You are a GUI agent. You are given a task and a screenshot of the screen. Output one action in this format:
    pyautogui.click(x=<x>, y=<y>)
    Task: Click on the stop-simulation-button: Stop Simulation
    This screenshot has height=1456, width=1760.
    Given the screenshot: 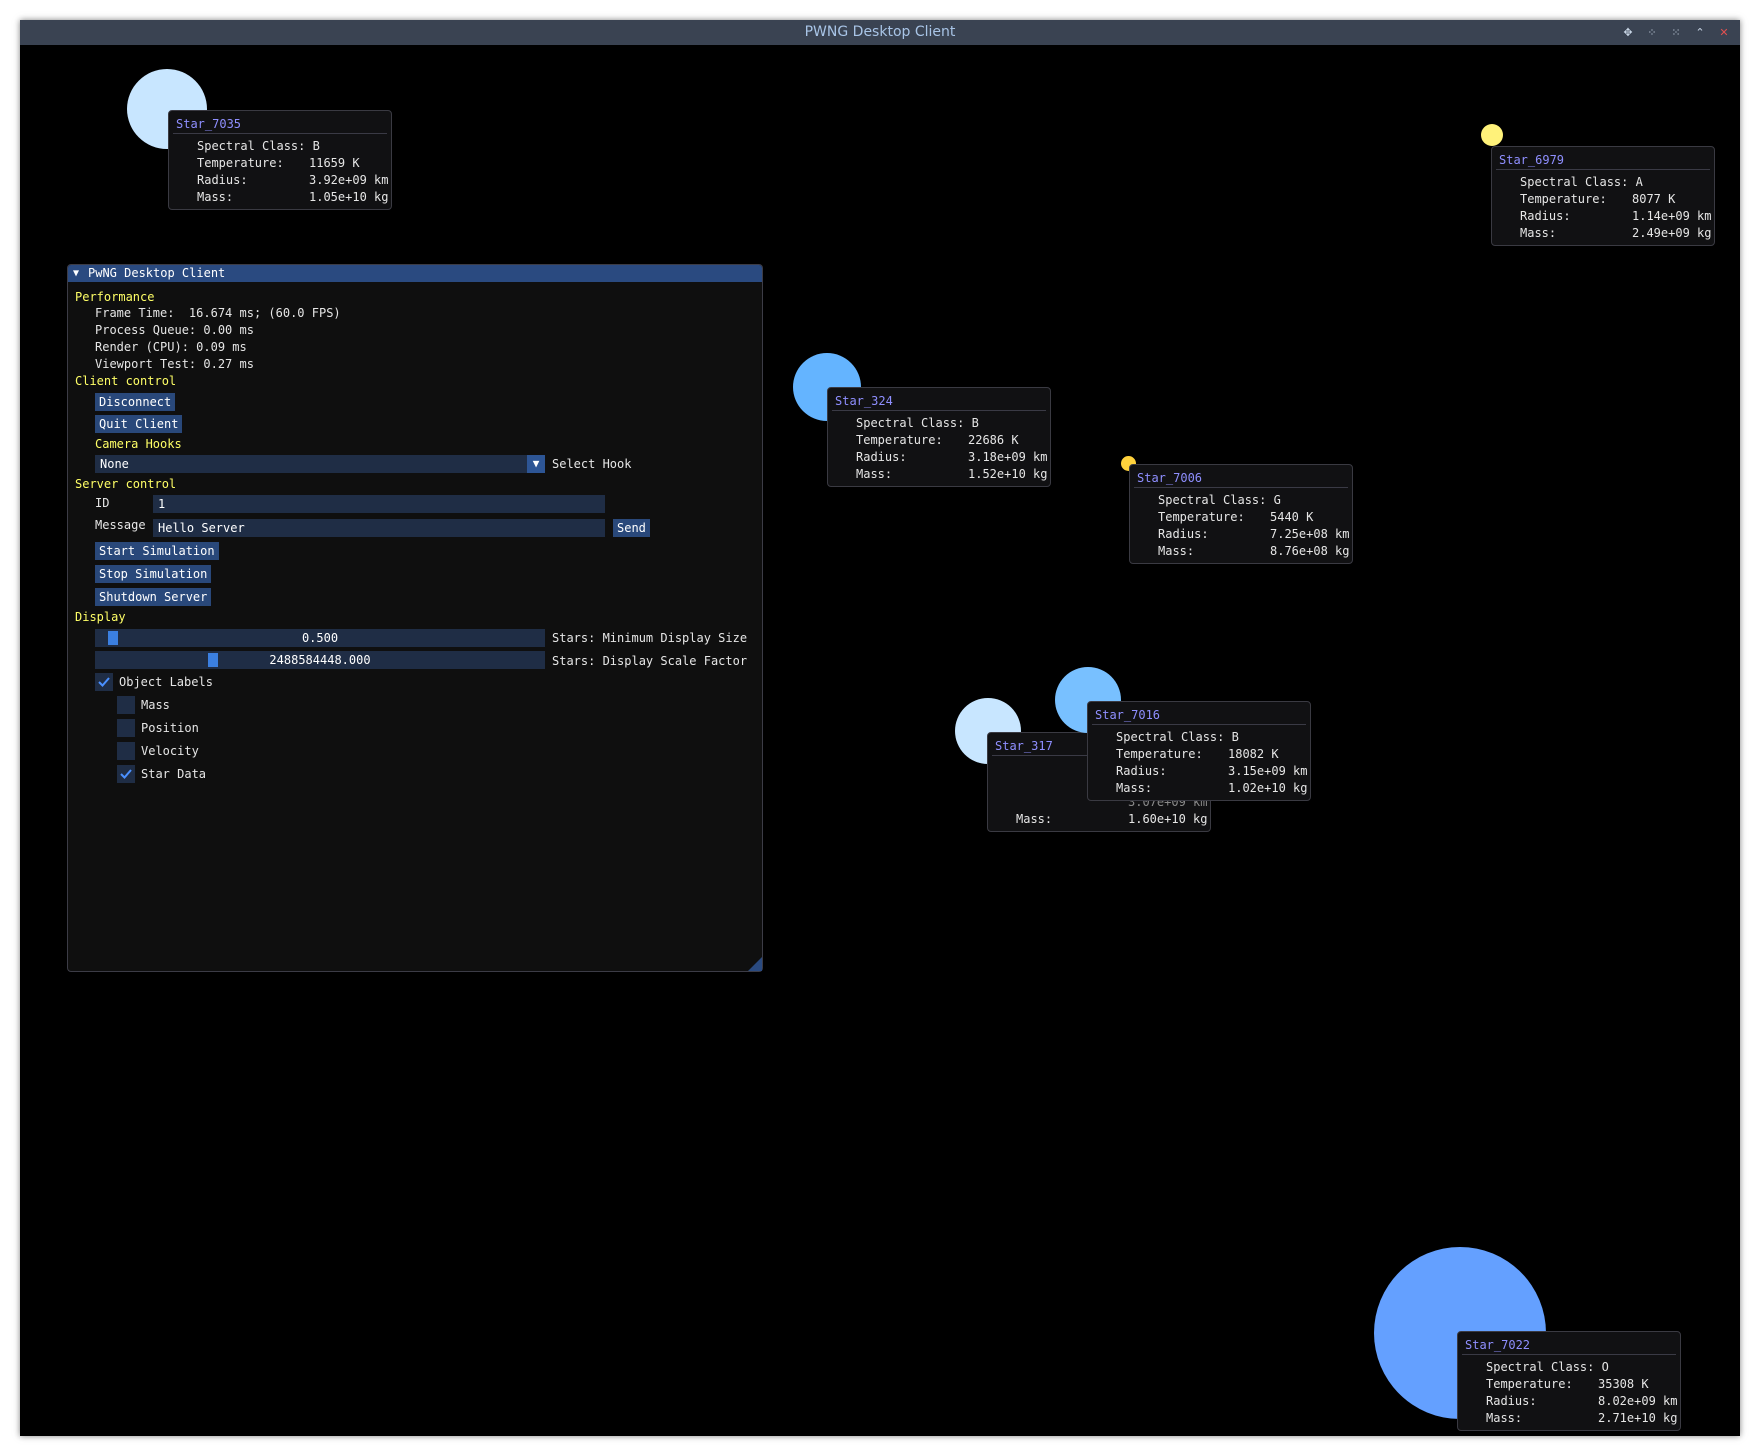 What is the action you would take?
    pyautogui.click(x=153, y=574)
    